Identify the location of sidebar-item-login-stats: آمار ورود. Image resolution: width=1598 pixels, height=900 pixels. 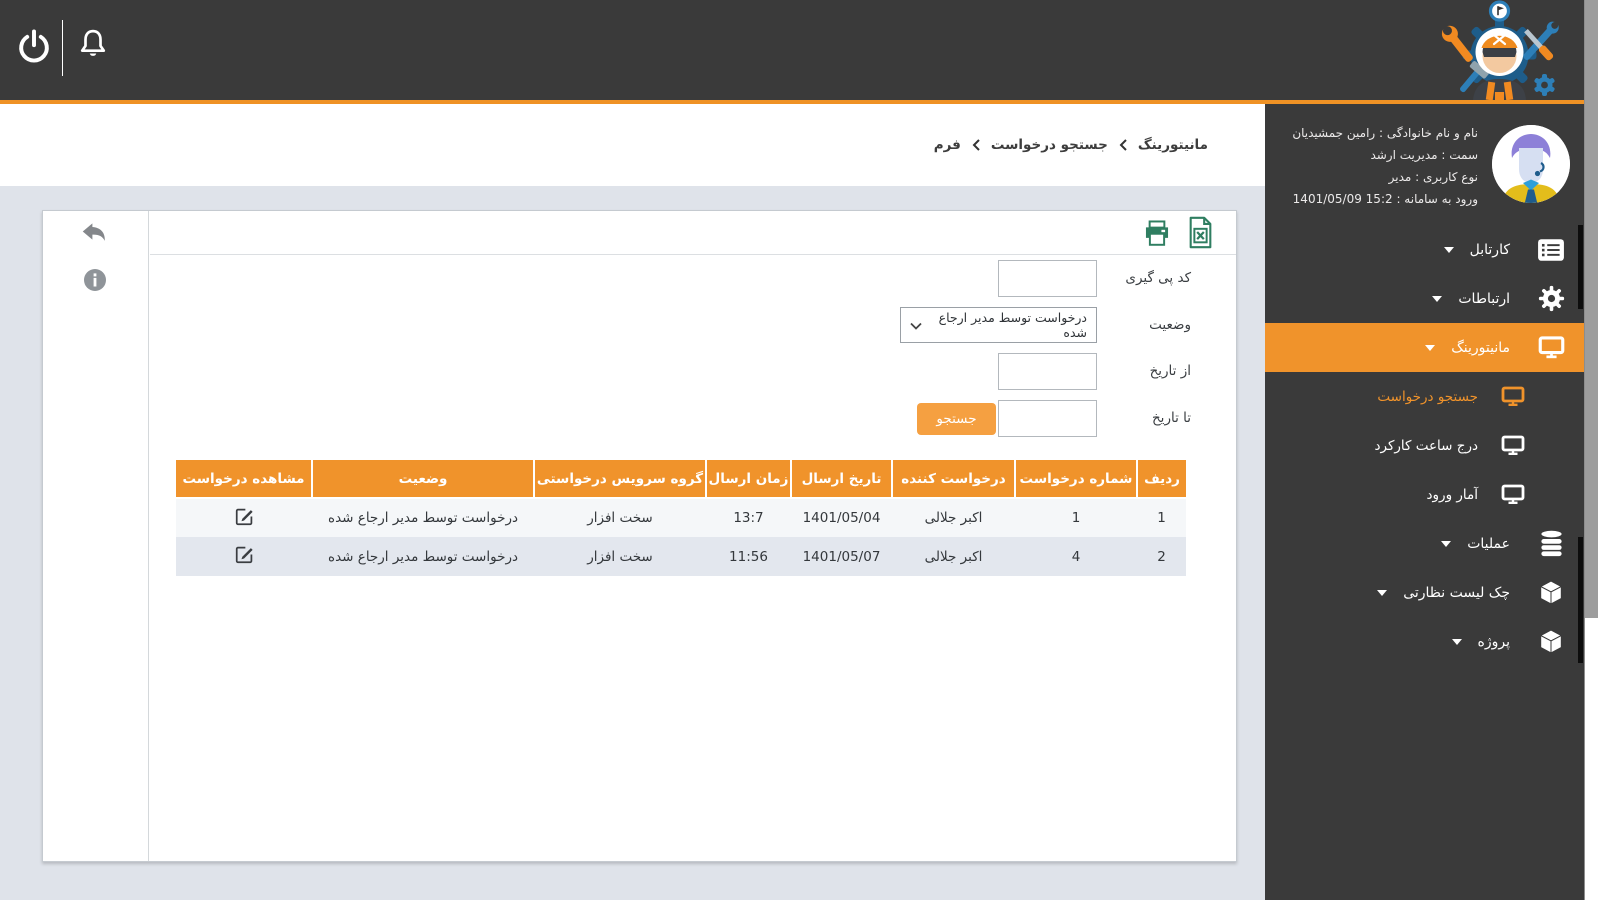
(1424, 494).